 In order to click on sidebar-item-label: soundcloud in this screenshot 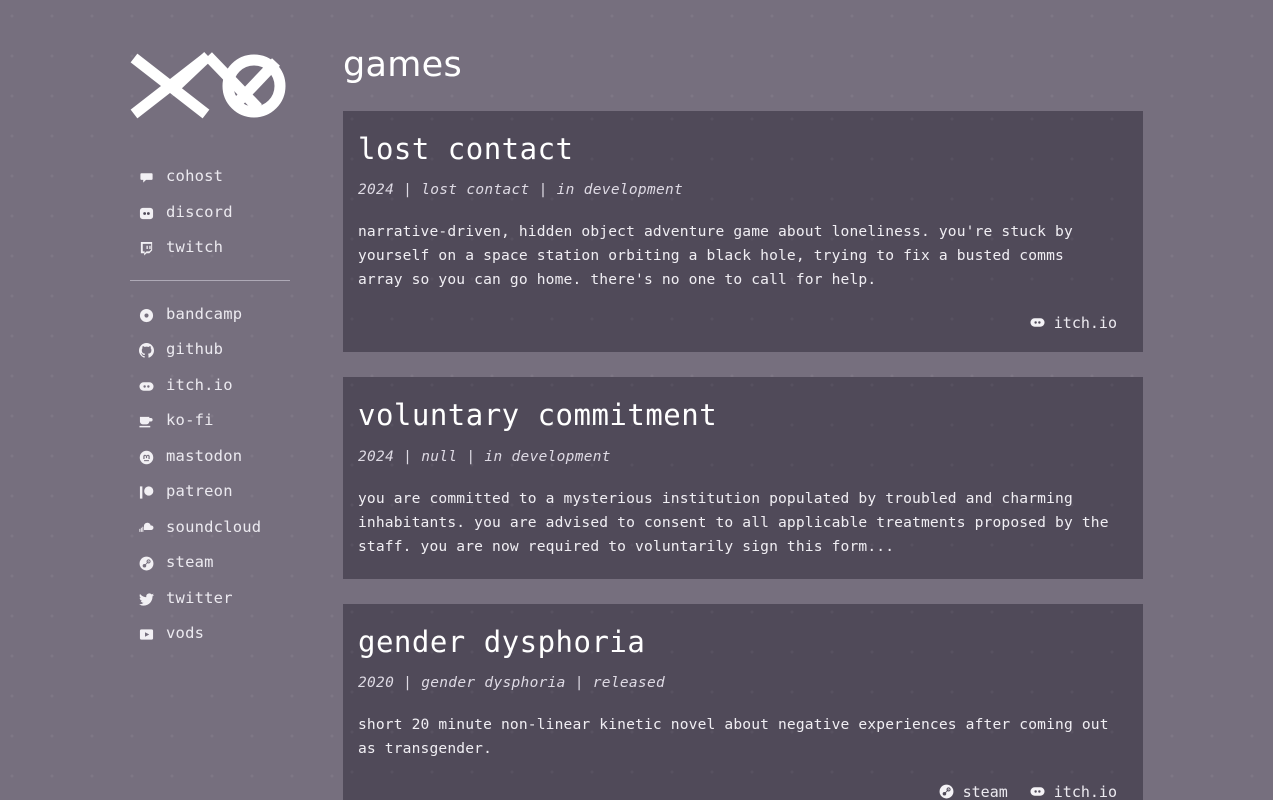, I will do `click(214, 526)`.